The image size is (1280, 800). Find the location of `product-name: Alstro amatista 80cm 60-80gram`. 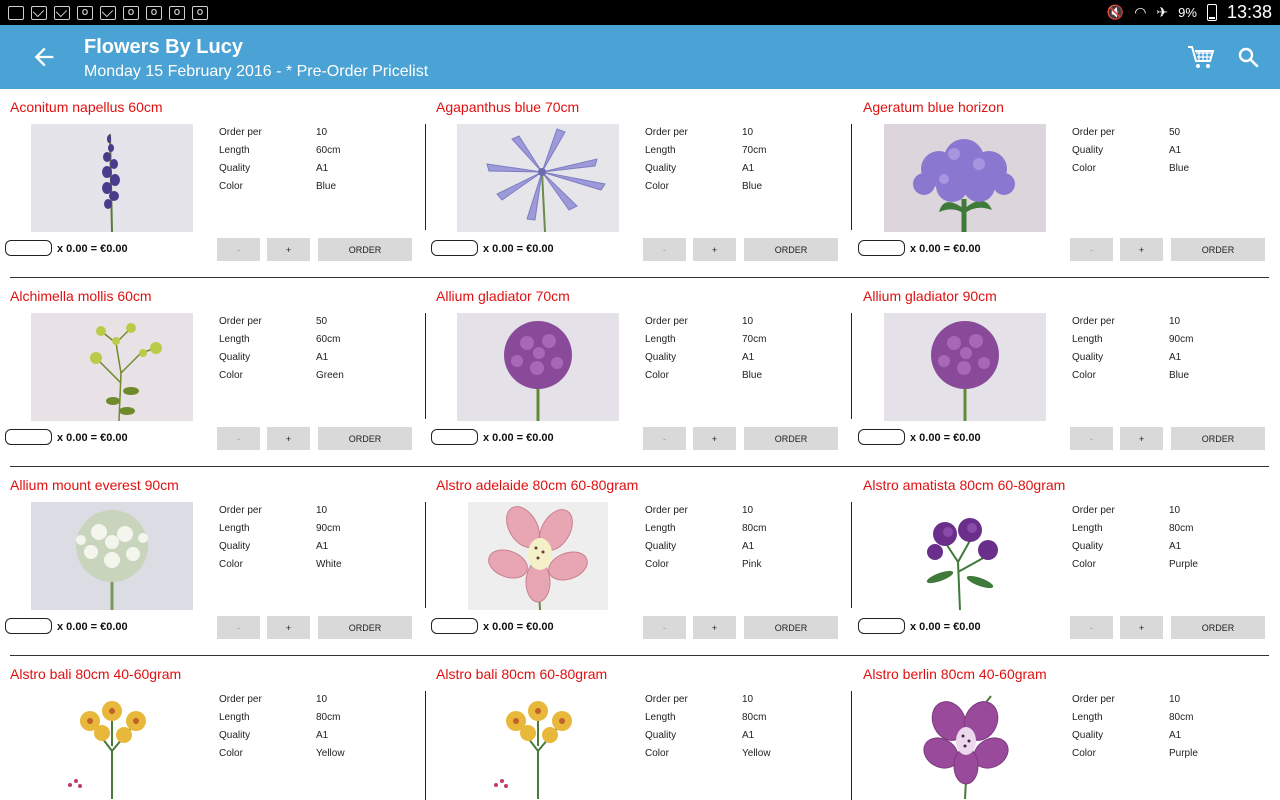

product-name: Alstro amatista 80cm 60-80gram is located at coordinates (964, 485).